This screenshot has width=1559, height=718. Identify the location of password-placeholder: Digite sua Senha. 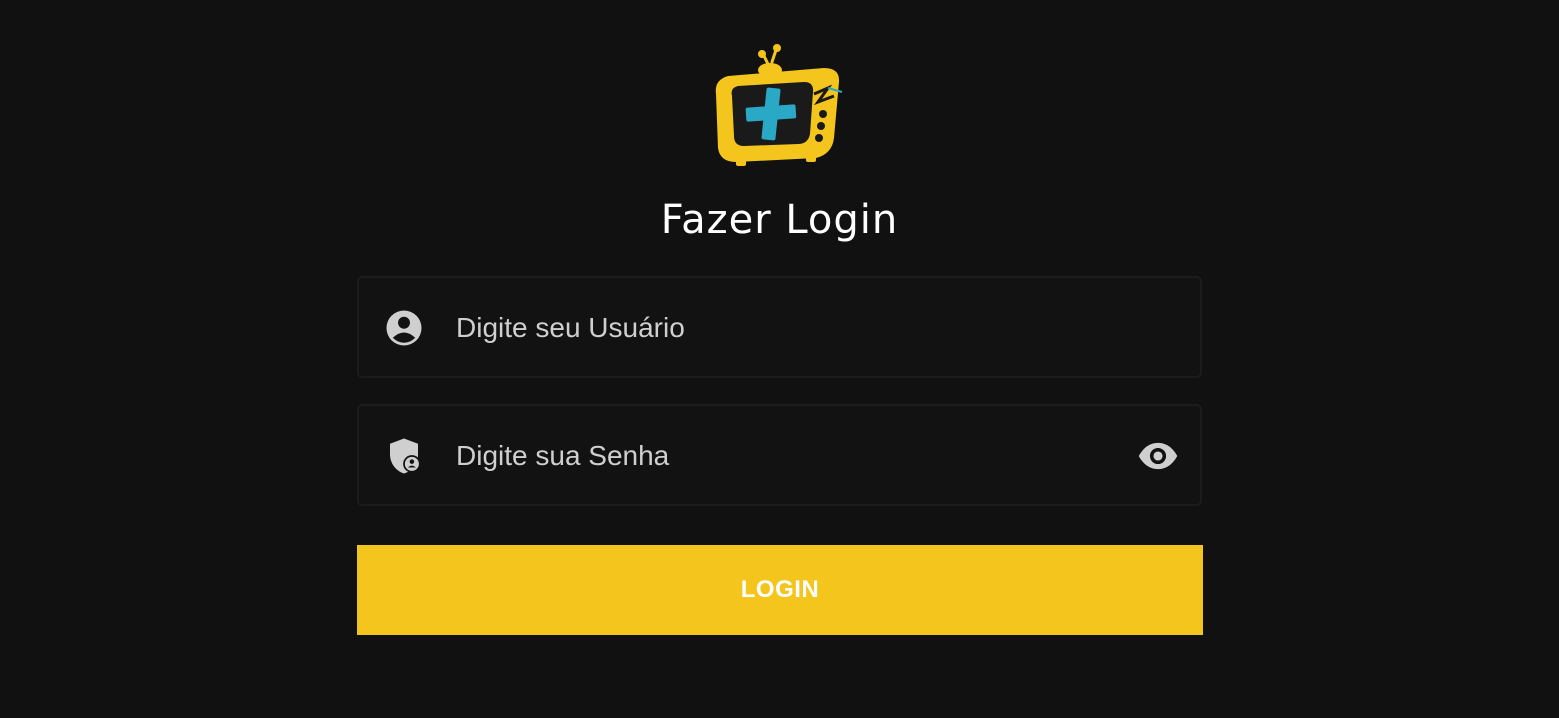
(562, 456).